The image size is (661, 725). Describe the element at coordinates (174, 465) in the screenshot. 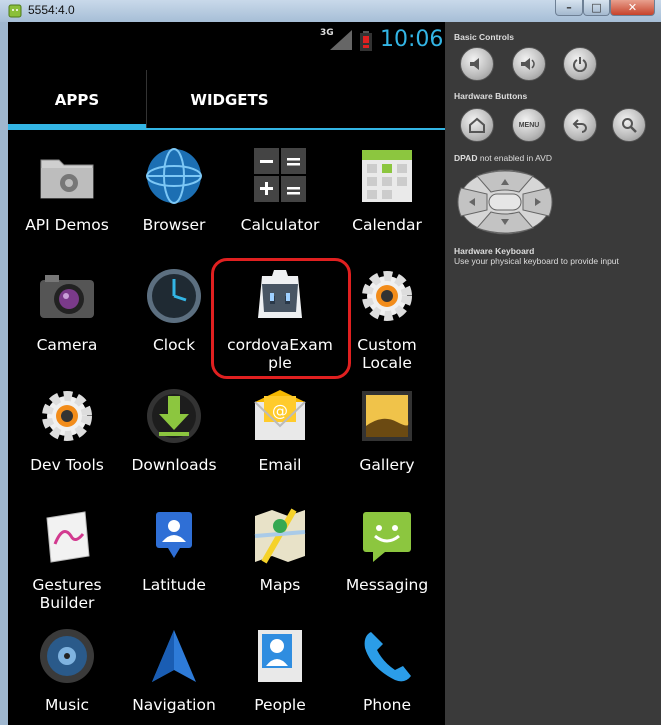

I see `app-label: Downloads` at that location.